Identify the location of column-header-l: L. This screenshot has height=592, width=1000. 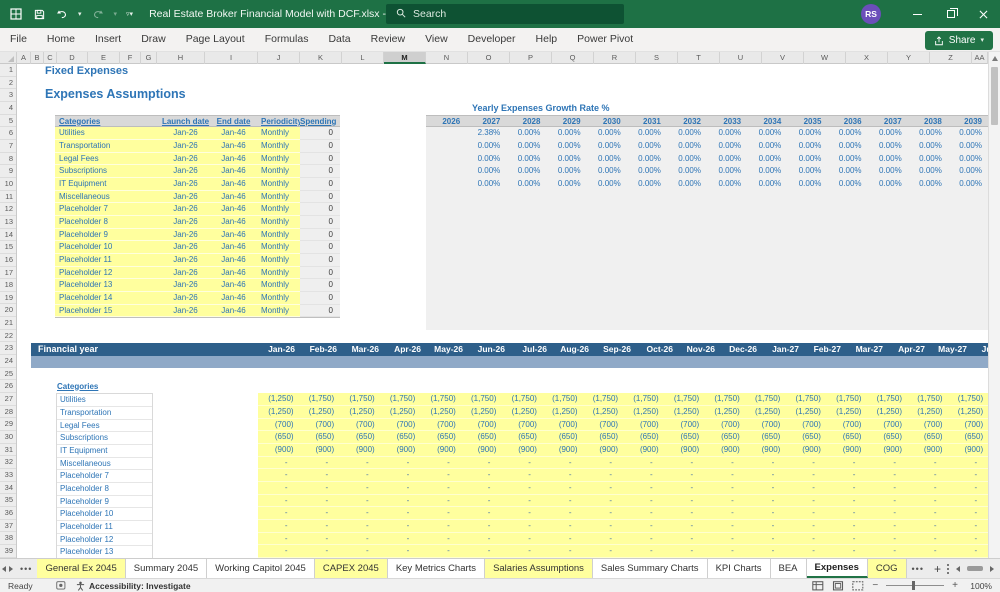
(363, 58).